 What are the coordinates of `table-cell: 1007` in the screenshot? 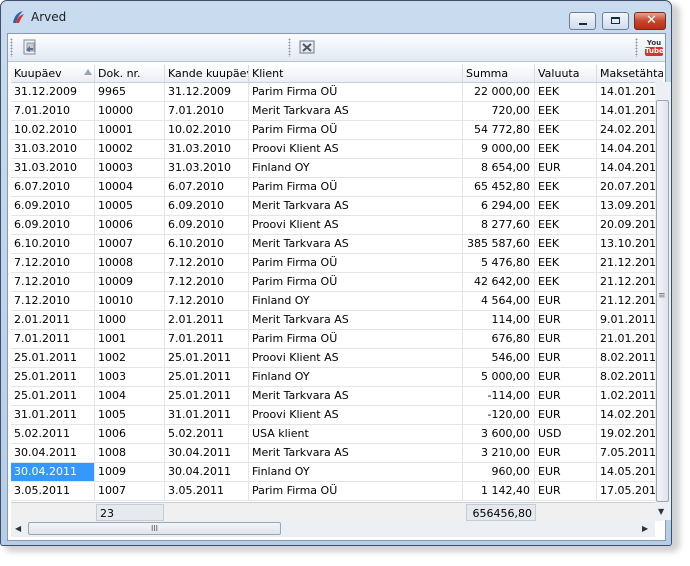 It's located at (130, 491).